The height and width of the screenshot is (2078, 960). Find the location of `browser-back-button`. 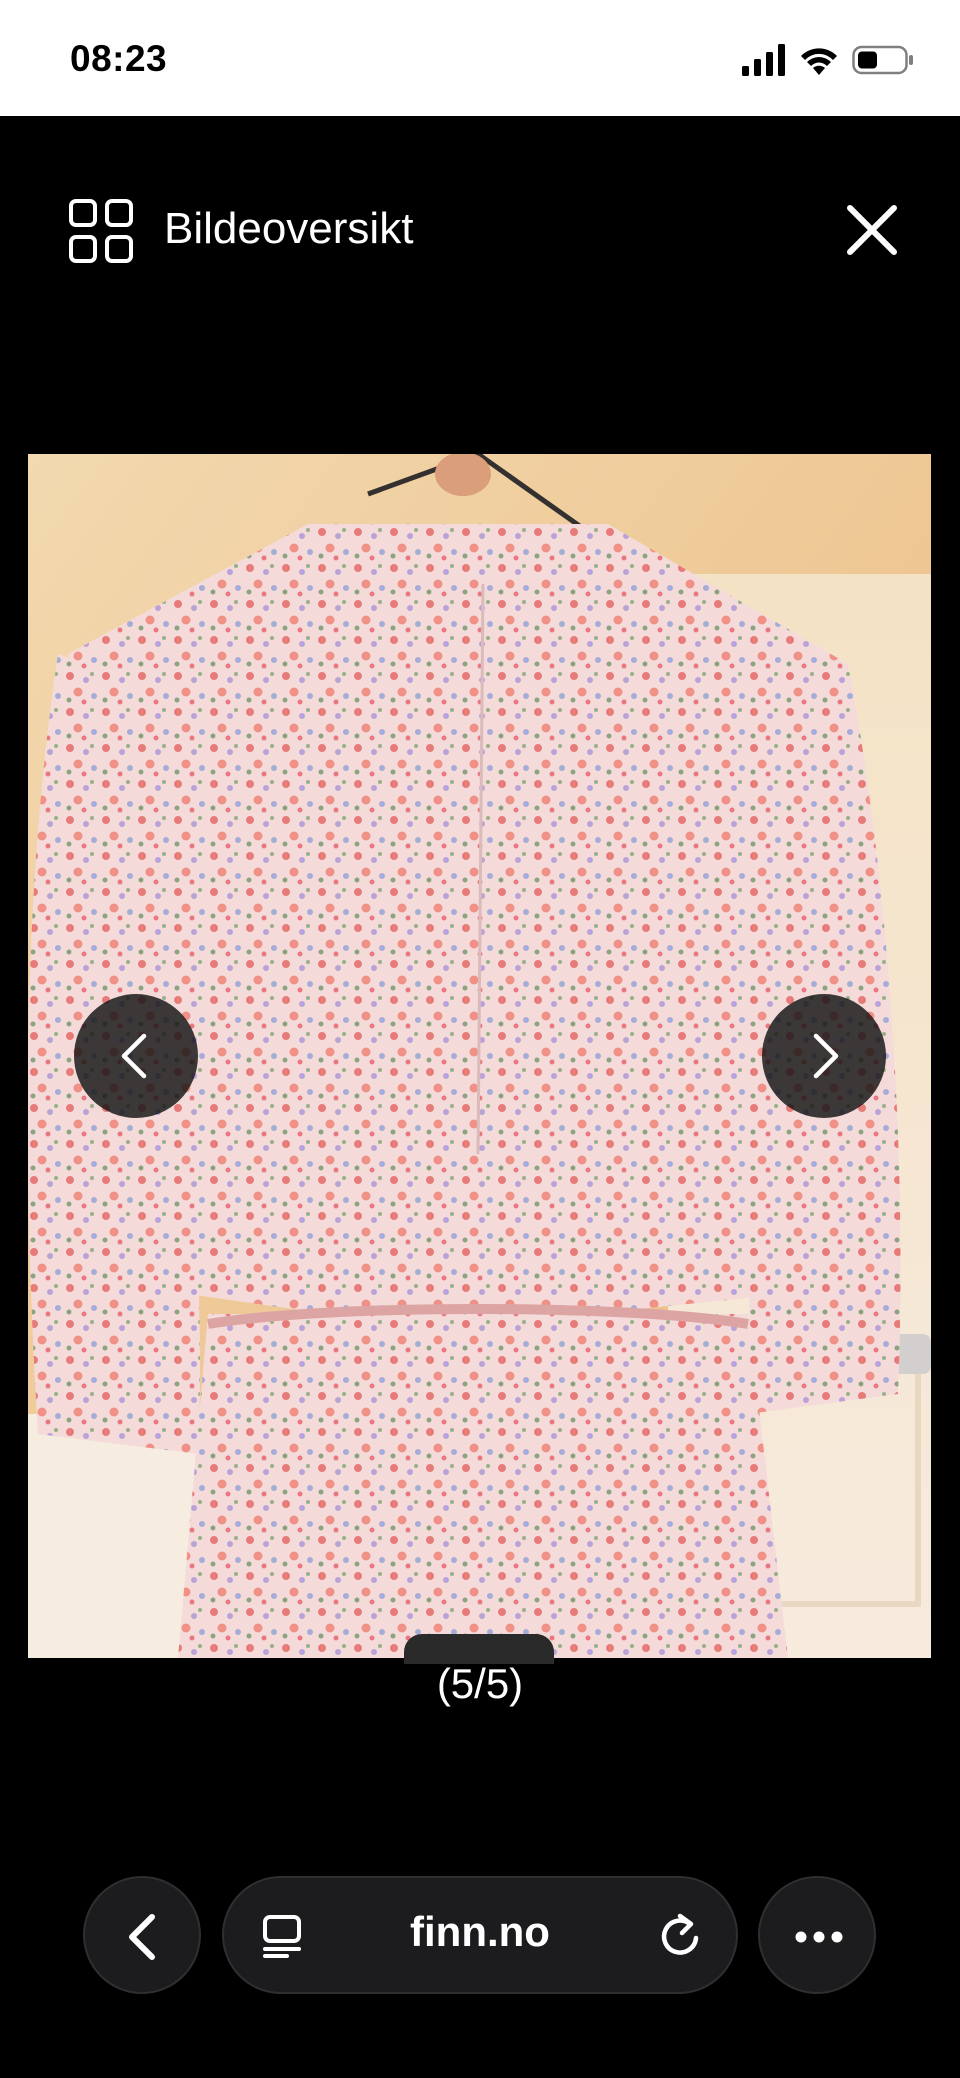

browser-back-button is located at coordinates (142, 1935).